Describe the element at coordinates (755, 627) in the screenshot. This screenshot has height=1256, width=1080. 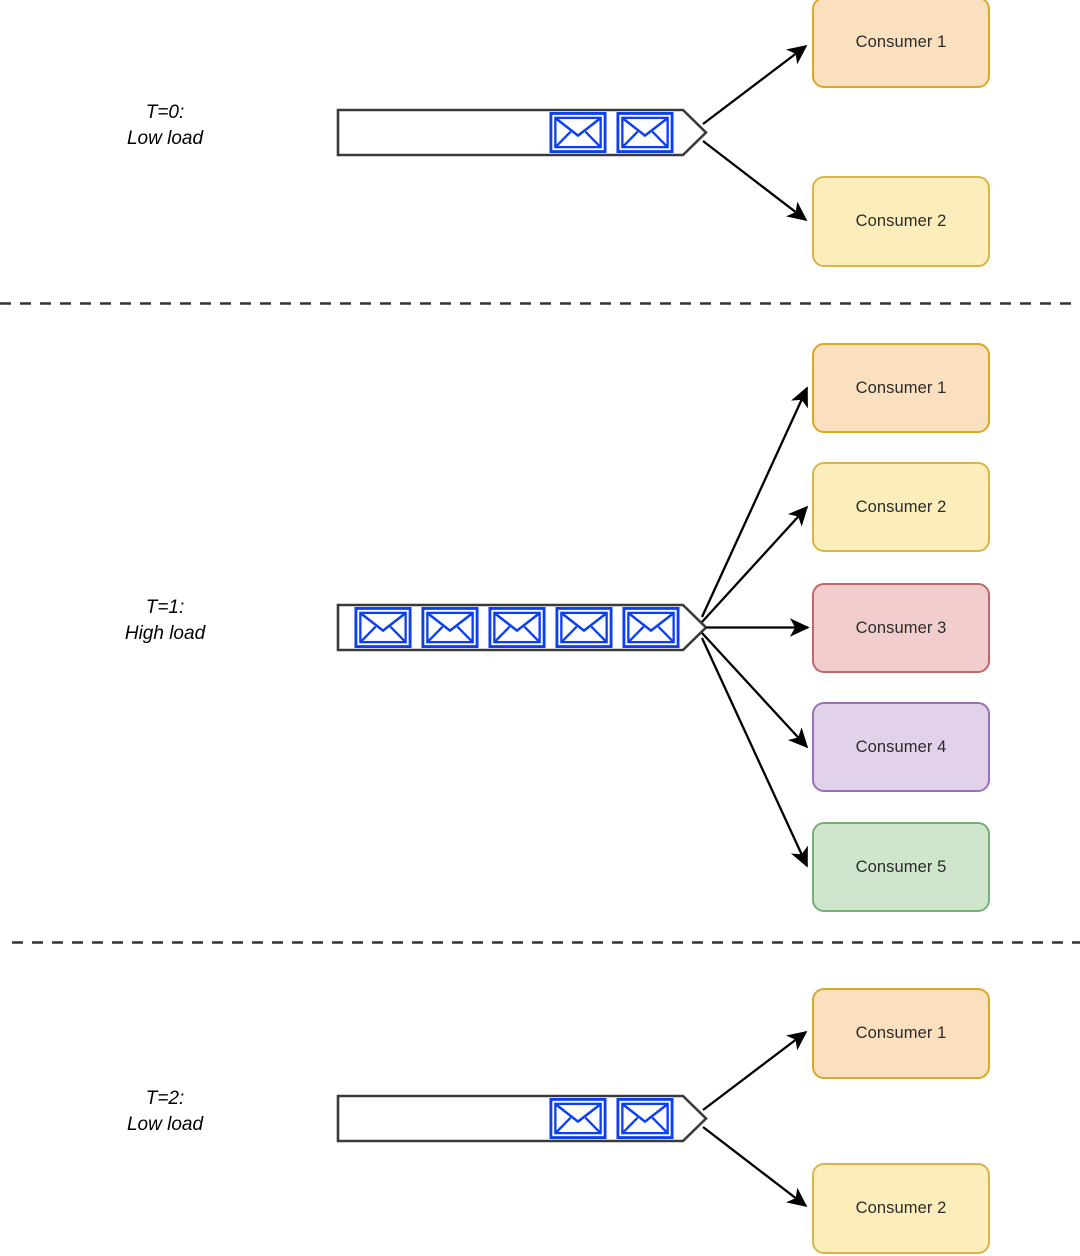
I see `queue-t1-arrows` at that location.